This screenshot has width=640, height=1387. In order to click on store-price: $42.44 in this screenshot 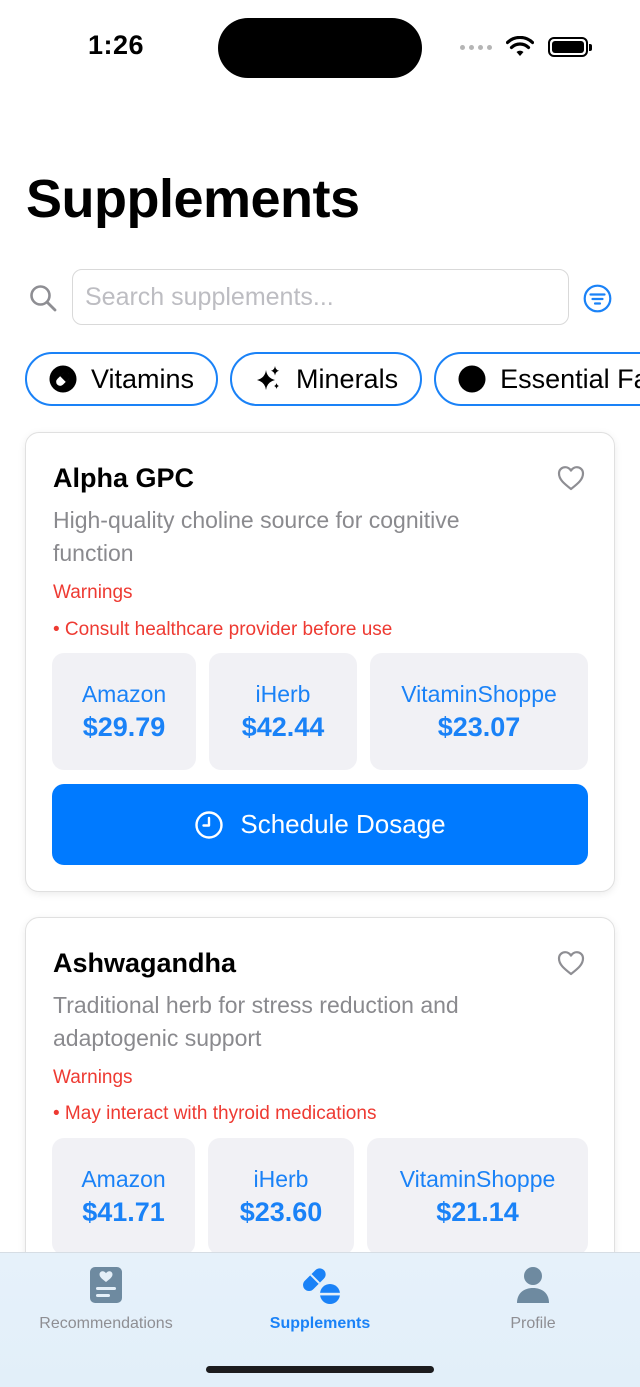, I will do `click(283, 726)`.